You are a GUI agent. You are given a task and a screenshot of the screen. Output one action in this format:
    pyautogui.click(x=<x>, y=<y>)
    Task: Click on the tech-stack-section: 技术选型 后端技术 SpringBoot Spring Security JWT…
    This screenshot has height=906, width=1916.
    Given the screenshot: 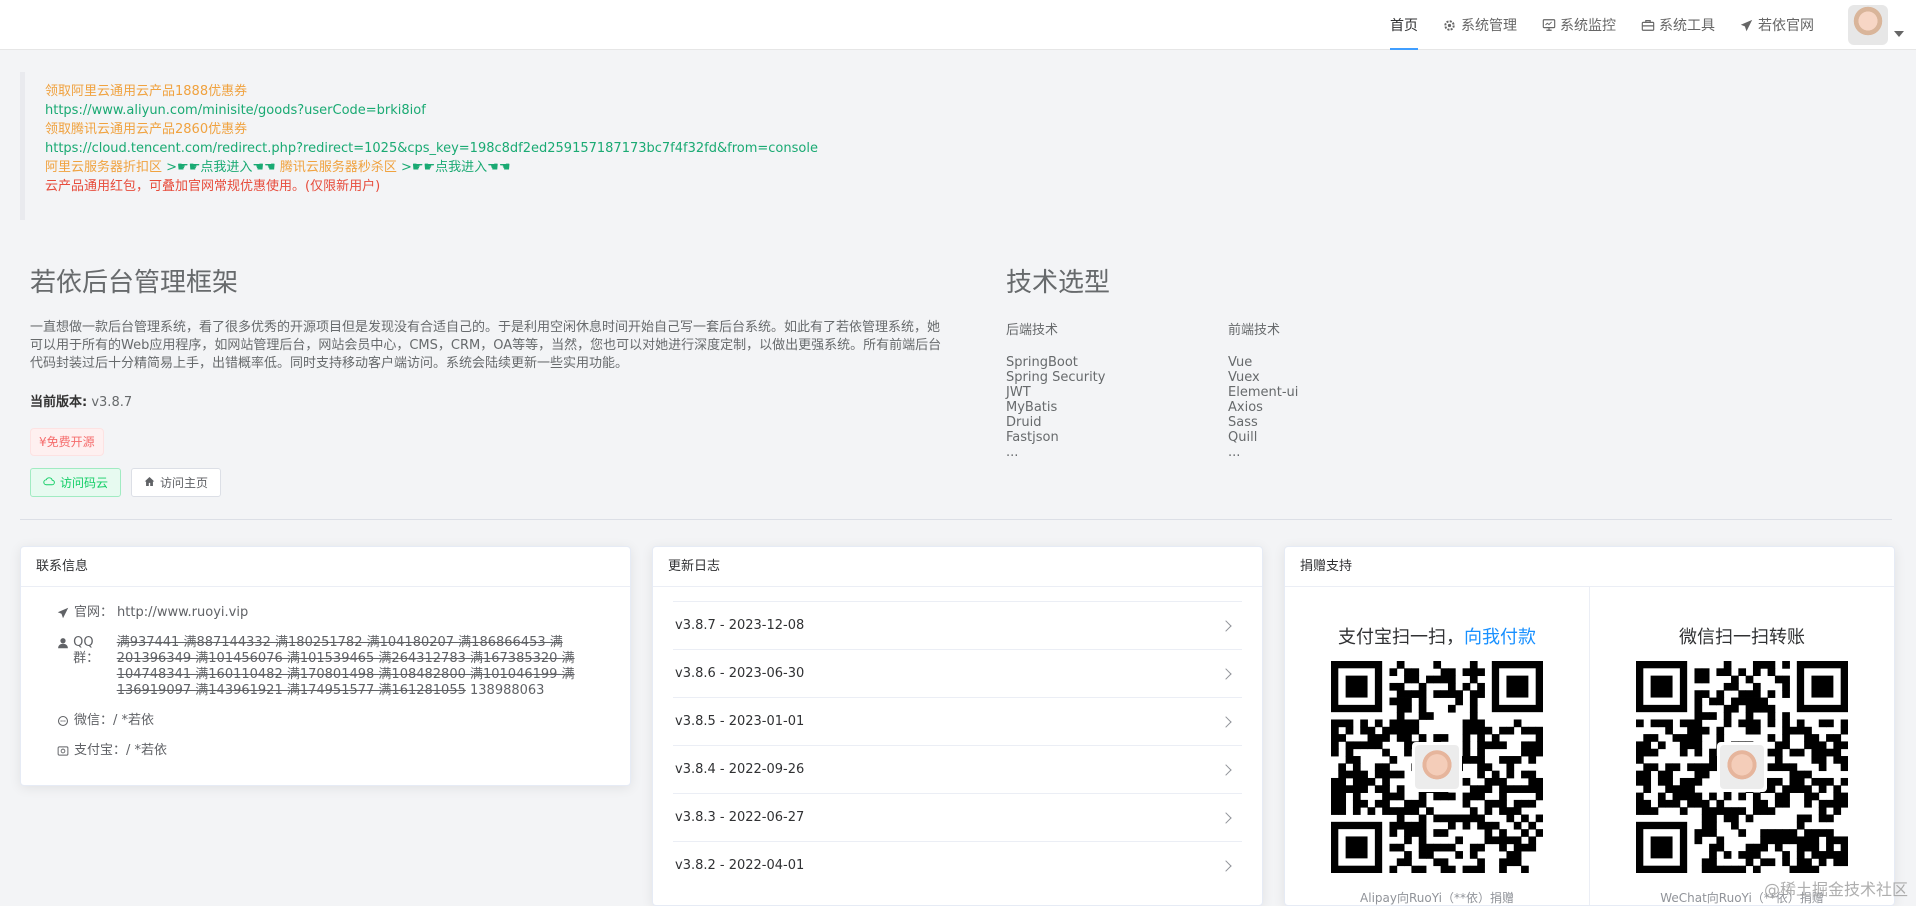 What is the action you would take?
    pyautogui.click(x=1236, y=361)
    